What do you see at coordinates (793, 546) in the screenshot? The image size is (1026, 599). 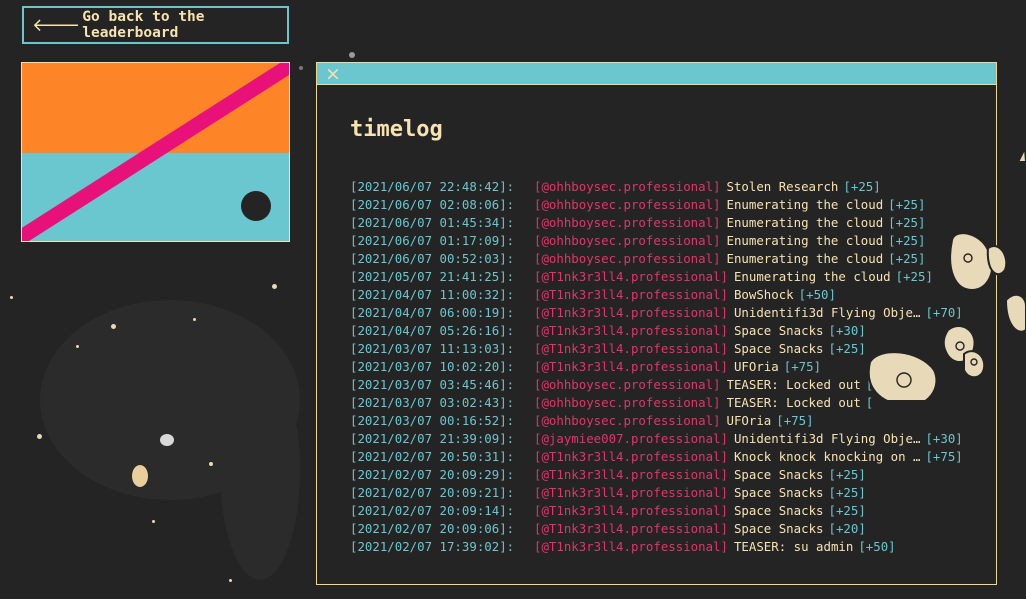 I see `challenge-name: TEASER: su admin` at bounding box center [793, 546].